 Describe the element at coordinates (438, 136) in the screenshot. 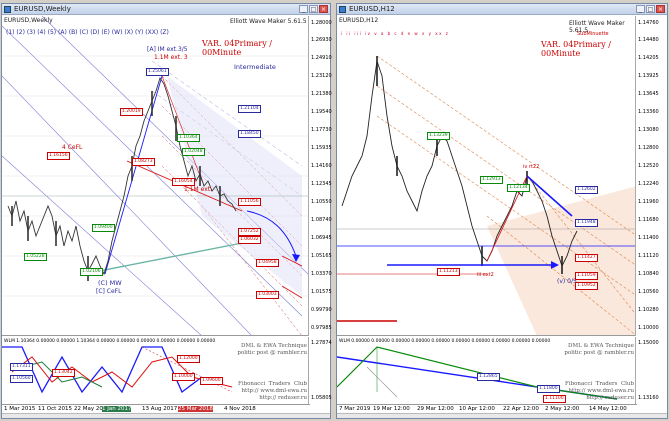

I see `price-box: 1.13239` at that location.